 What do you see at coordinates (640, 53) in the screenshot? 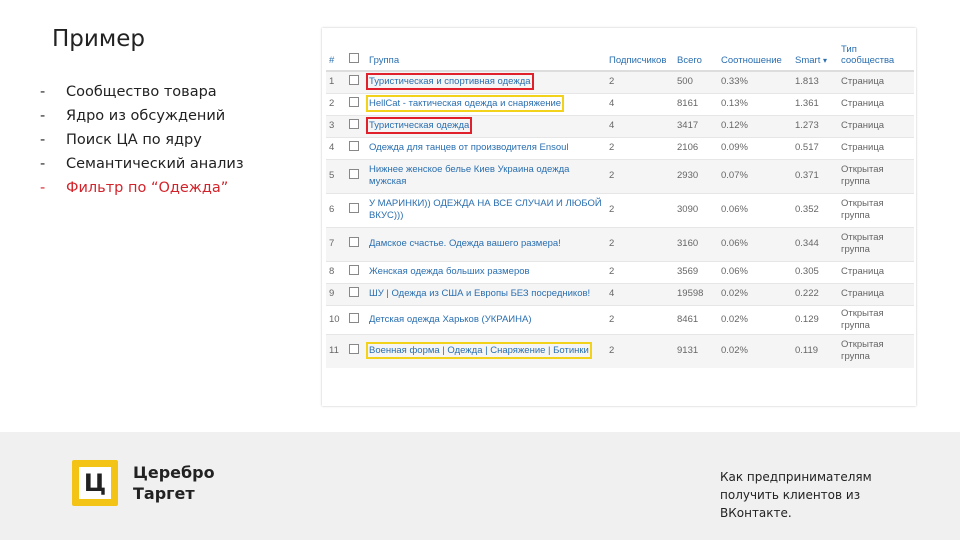
I see `col-header-subscribers: Подписчиков` at bounding box center [640, 53].